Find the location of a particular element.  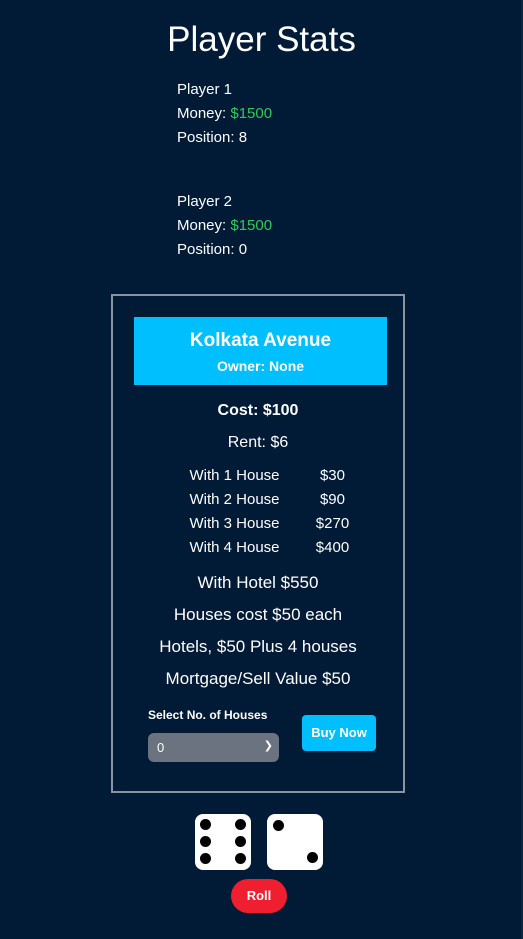

houses-select: 0 ❯ is located at coordinates (213, 747).